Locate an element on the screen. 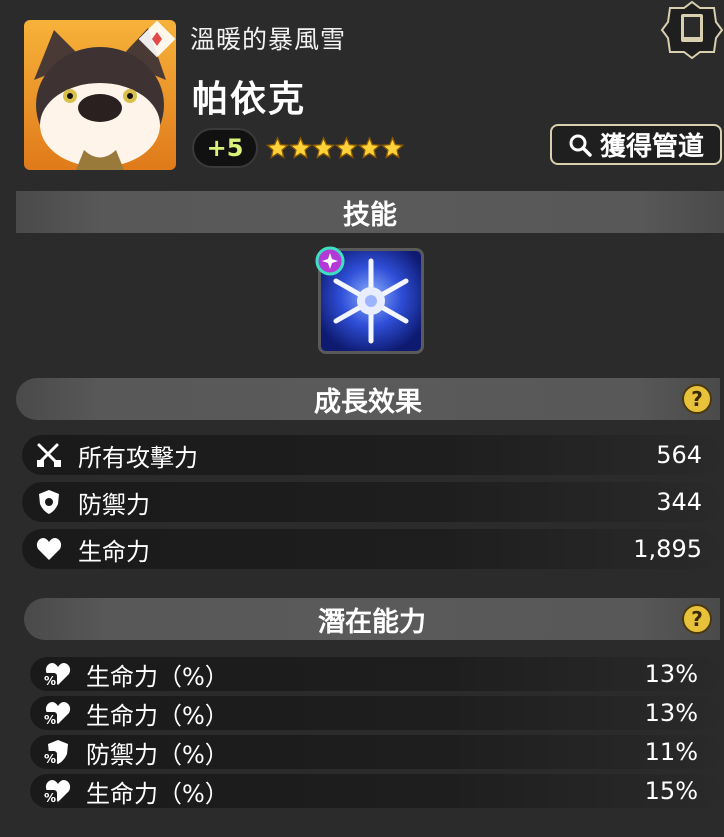 Image resolution: width=724 pixels, height=837 pixels. growth-help-button: ? is located at coordinates (697, 399).